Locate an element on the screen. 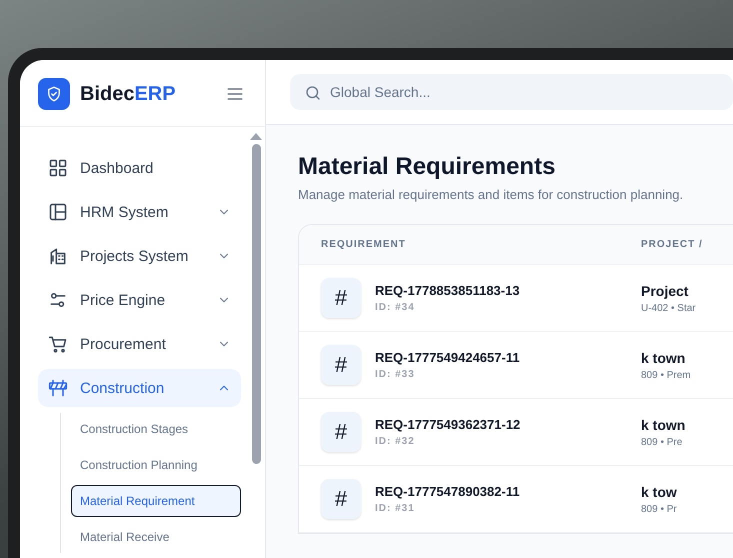 This screenshot has height=558, width=733. page-subtitle: Manage material requirements and items for construction planning. is located at coordinates (491, 194).